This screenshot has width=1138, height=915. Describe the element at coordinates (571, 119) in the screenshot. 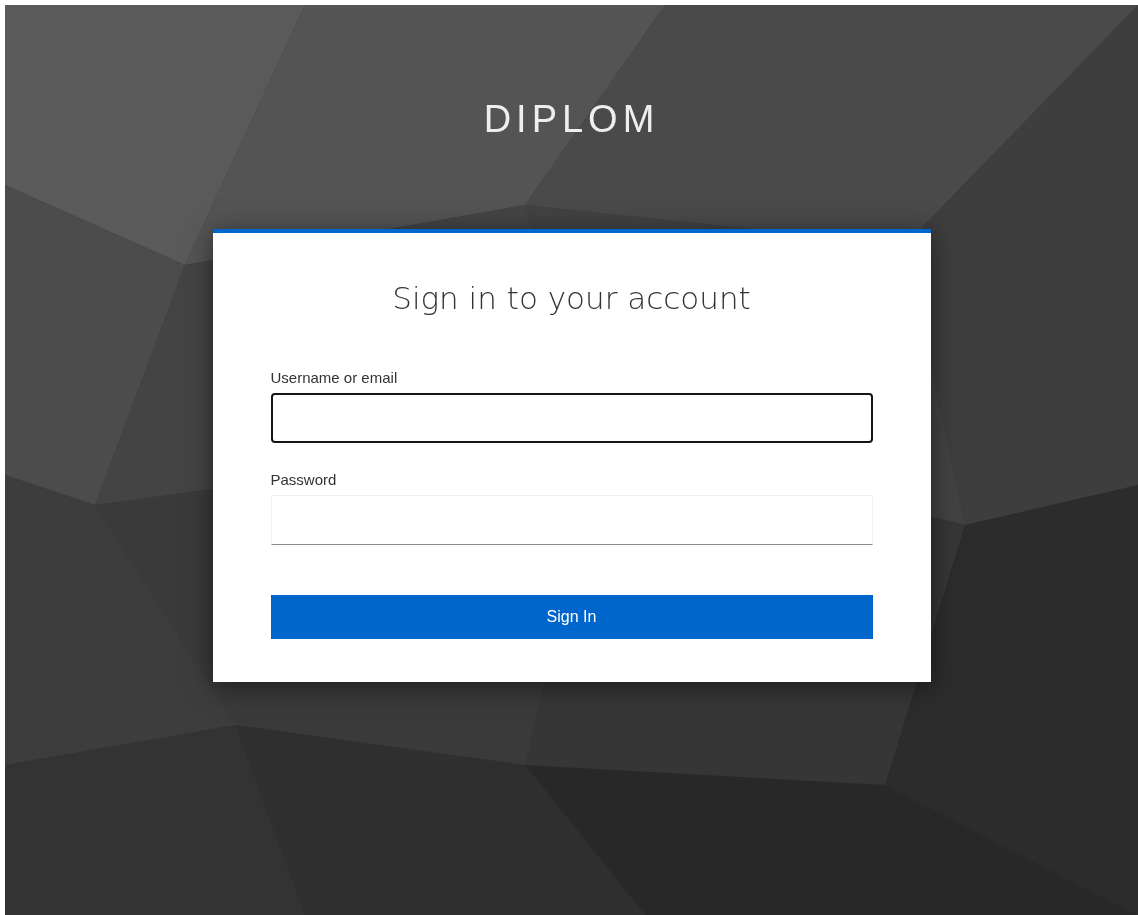

I see `brand-title: DIPLOM` at that location.